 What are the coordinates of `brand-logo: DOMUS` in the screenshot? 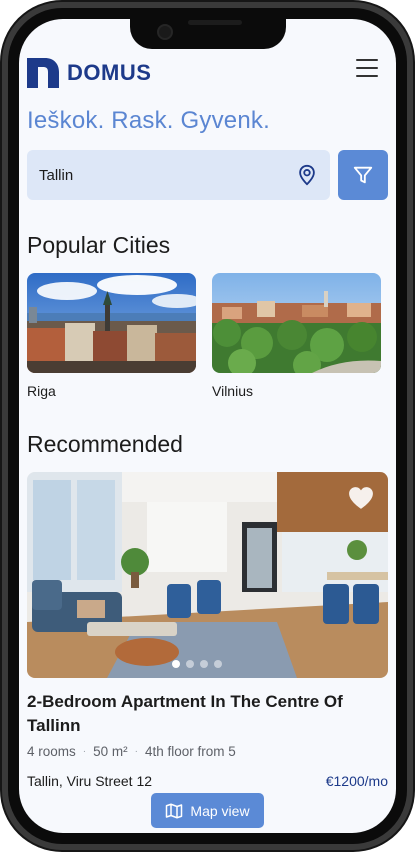 It's located at (89, 73).